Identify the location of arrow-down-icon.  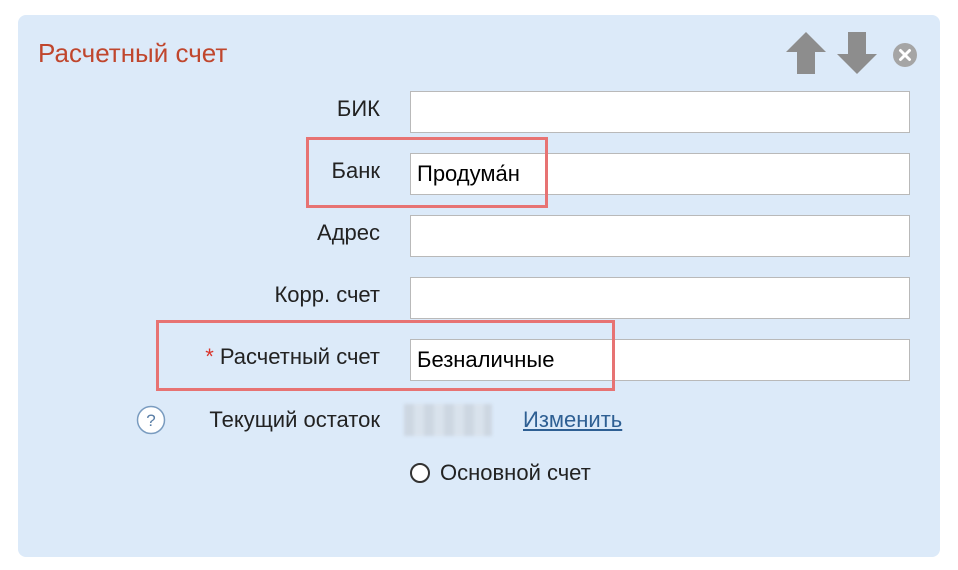
(857, 53).